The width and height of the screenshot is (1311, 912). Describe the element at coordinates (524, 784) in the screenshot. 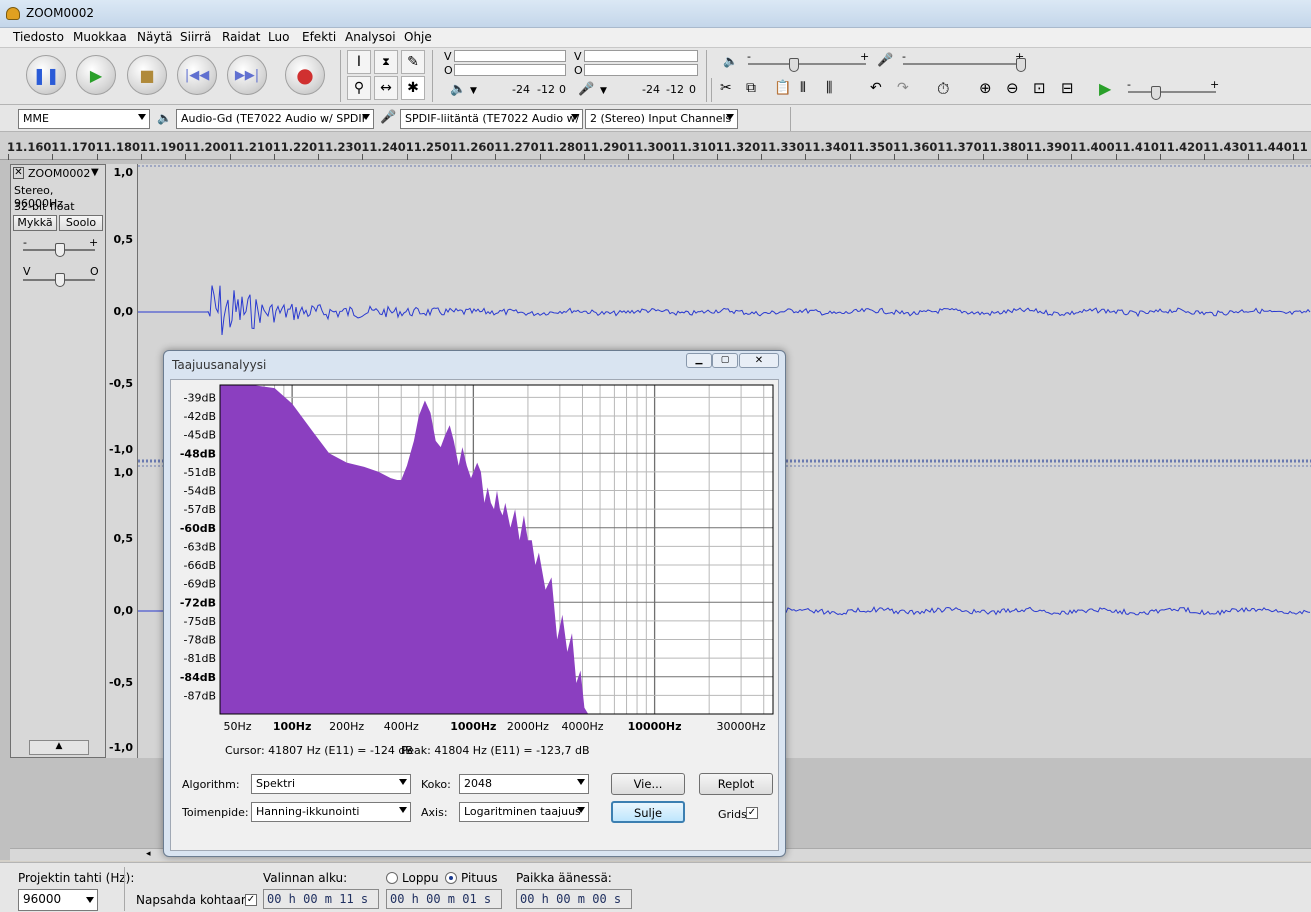

I see `size-select: 2048` at that location.